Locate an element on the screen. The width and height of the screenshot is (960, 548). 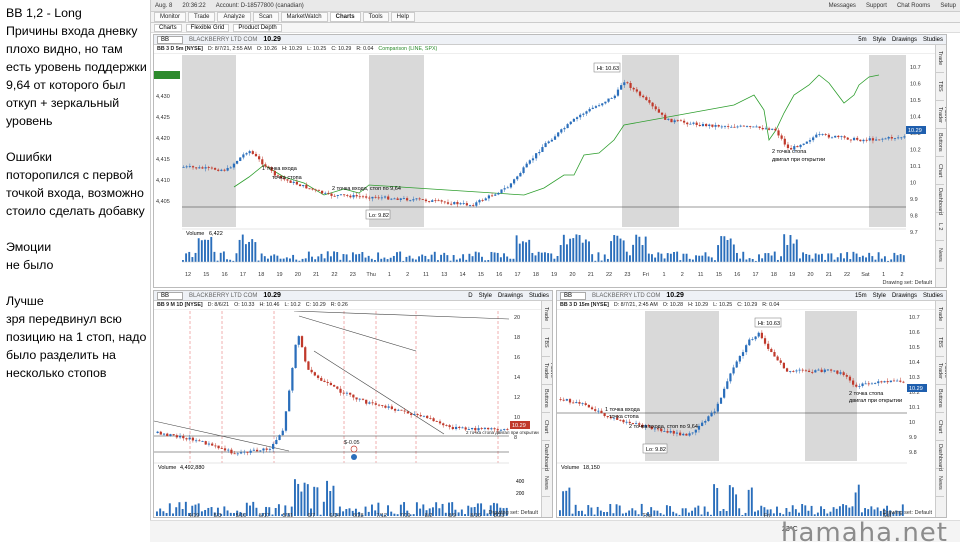
drawings-button-daily: Drawings is located at coordinates (510, 296).